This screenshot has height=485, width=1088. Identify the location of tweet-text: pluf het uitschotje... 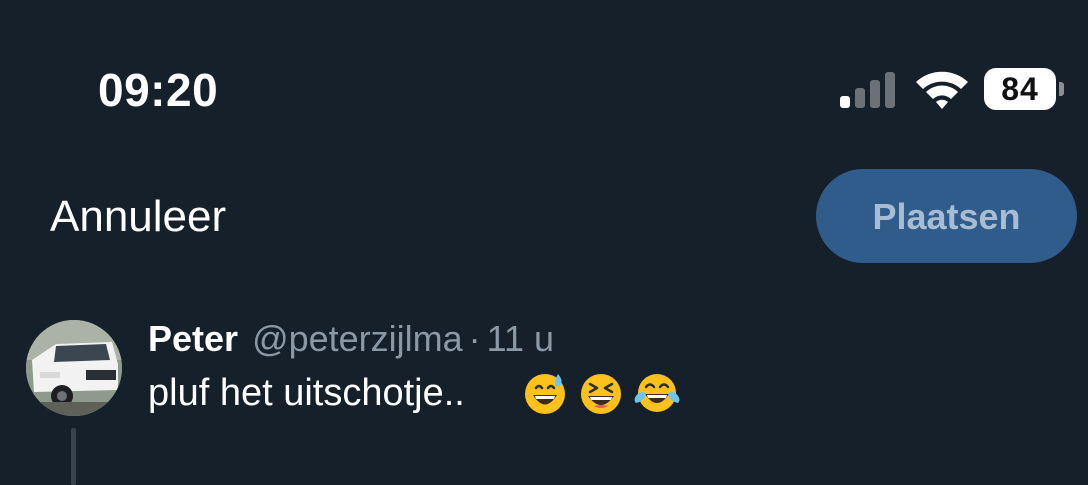
(306, 393).